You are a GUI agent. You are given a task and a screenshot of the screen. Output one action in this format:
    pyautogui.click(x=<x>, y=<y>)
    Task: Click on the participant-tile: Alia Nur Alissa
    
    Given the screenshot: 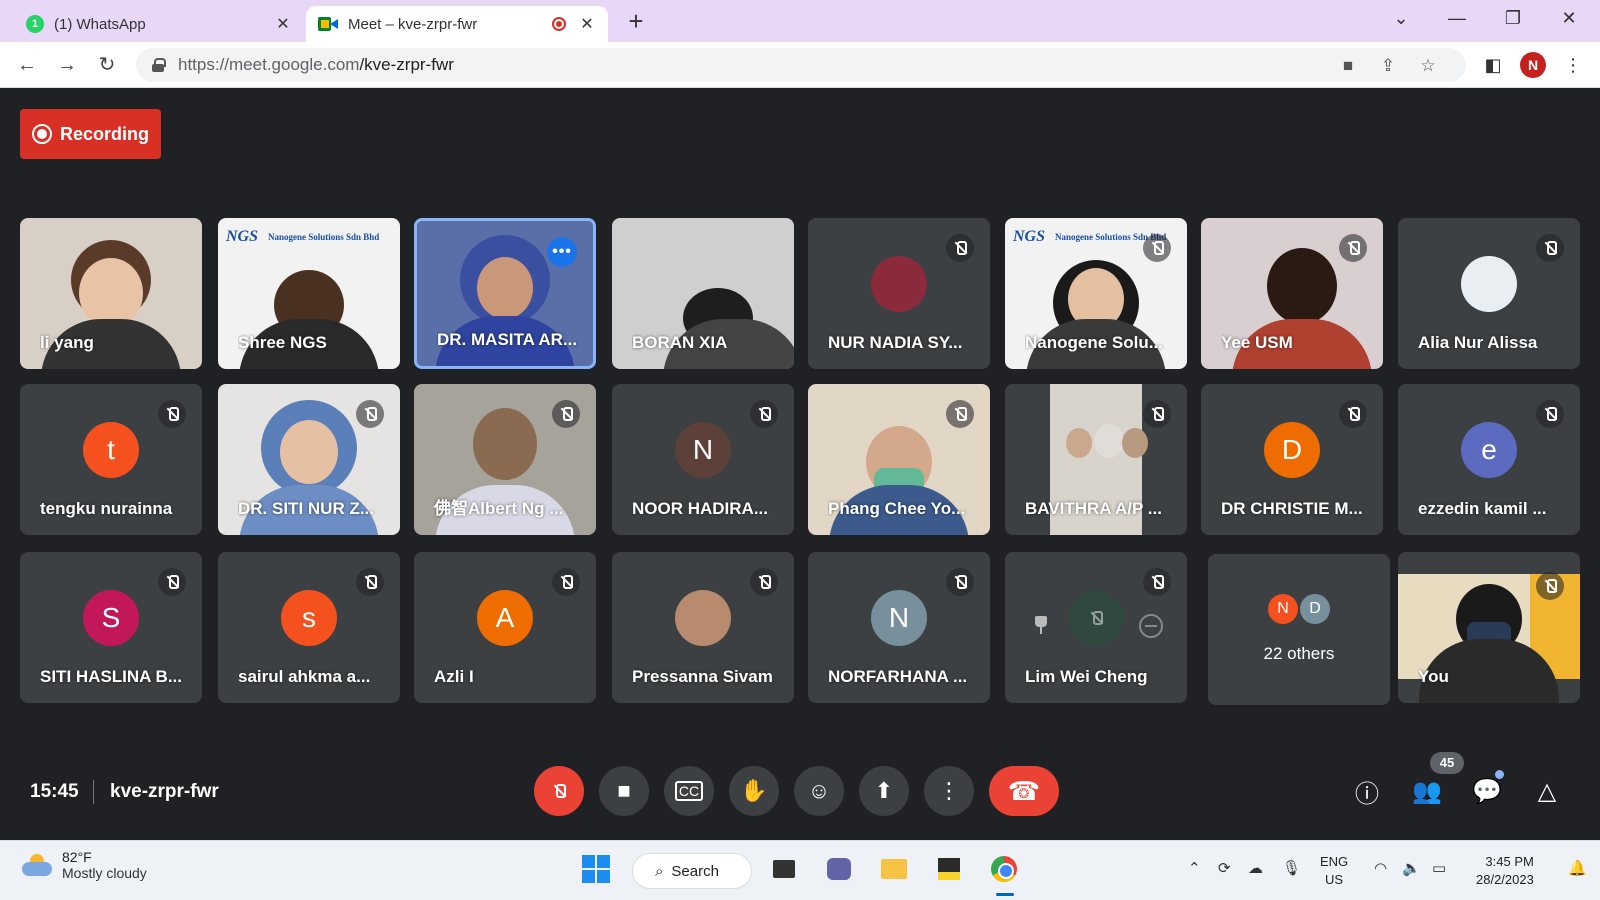 What is the action you would take?
    pyautogui.click(x=1489, y=293)
    